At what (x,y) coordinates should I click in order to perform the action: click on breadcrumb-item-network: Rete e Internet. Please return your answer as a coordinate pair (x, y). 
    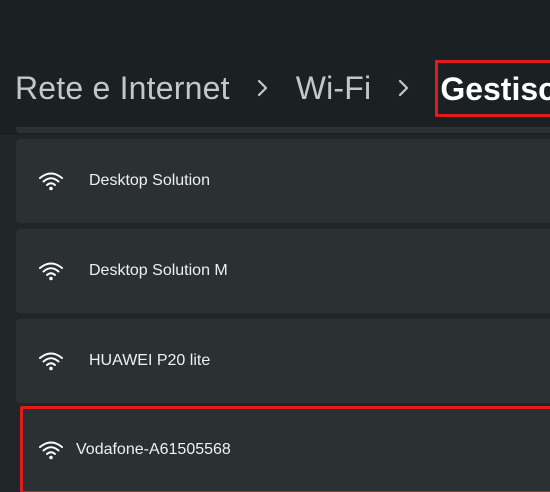
    Looking at the image, I should click on (122, 88).